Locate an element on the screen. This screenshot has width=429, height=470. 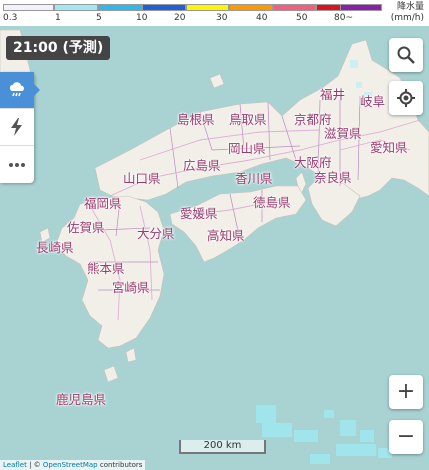
zoom-in-icon: + is located at coordinates (406, 391).